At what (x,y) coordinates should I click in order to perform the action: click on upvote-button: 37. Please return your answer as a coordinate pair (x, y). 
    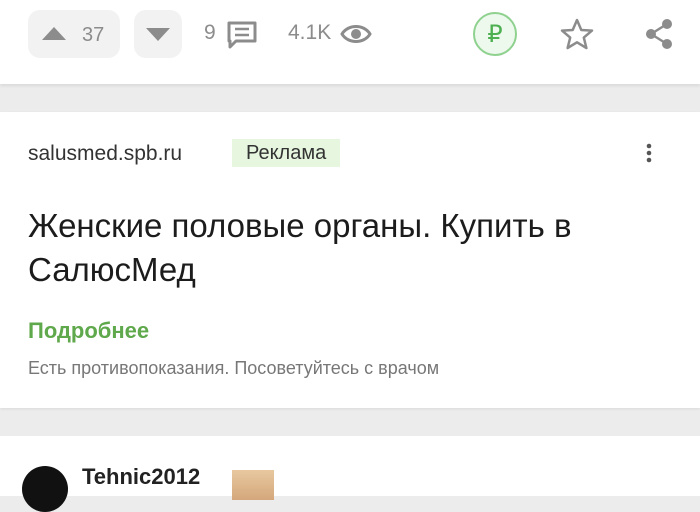
    Looking at the image, I should click on (74, 34).